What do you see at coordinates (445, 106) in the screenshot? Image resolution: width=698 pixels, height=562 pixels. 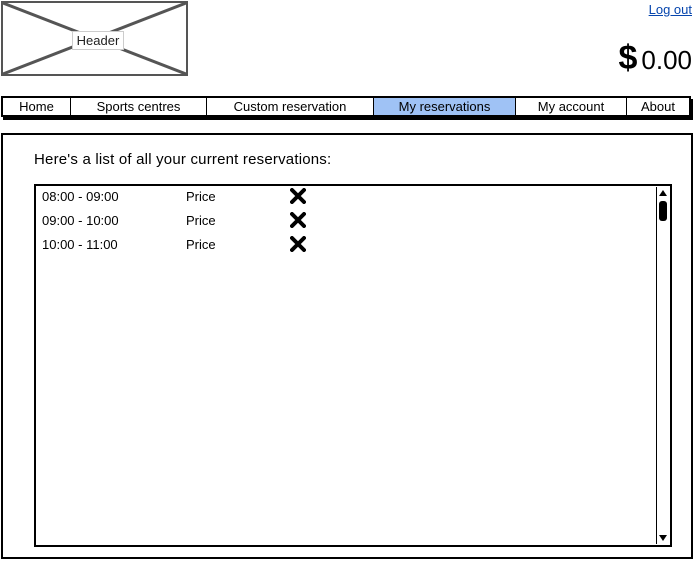 I see `tab-my-reservations: My reservations` at bounding box center [445, 106].